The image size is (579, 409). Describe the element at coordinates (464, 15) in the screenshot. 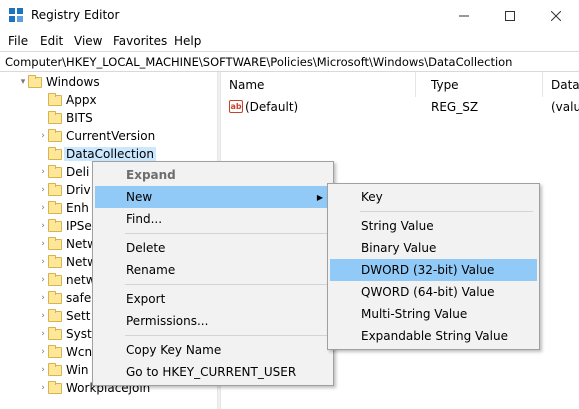

I see `minimize-button` at that location.